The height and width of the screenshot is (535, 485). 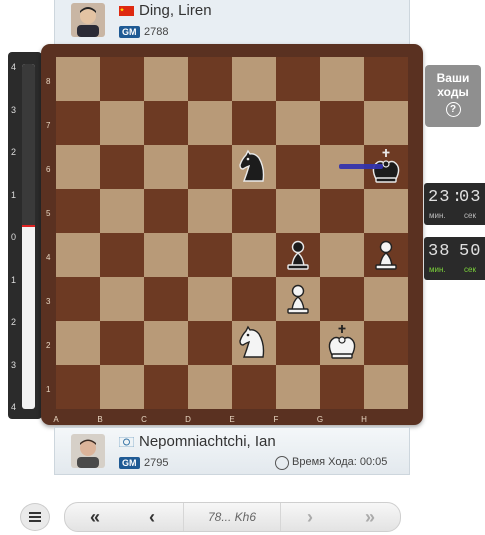 What do you see at coordinates (95, 517) in the screenshot?
I see `first-move-button: «` at bounding box center [95, 517].